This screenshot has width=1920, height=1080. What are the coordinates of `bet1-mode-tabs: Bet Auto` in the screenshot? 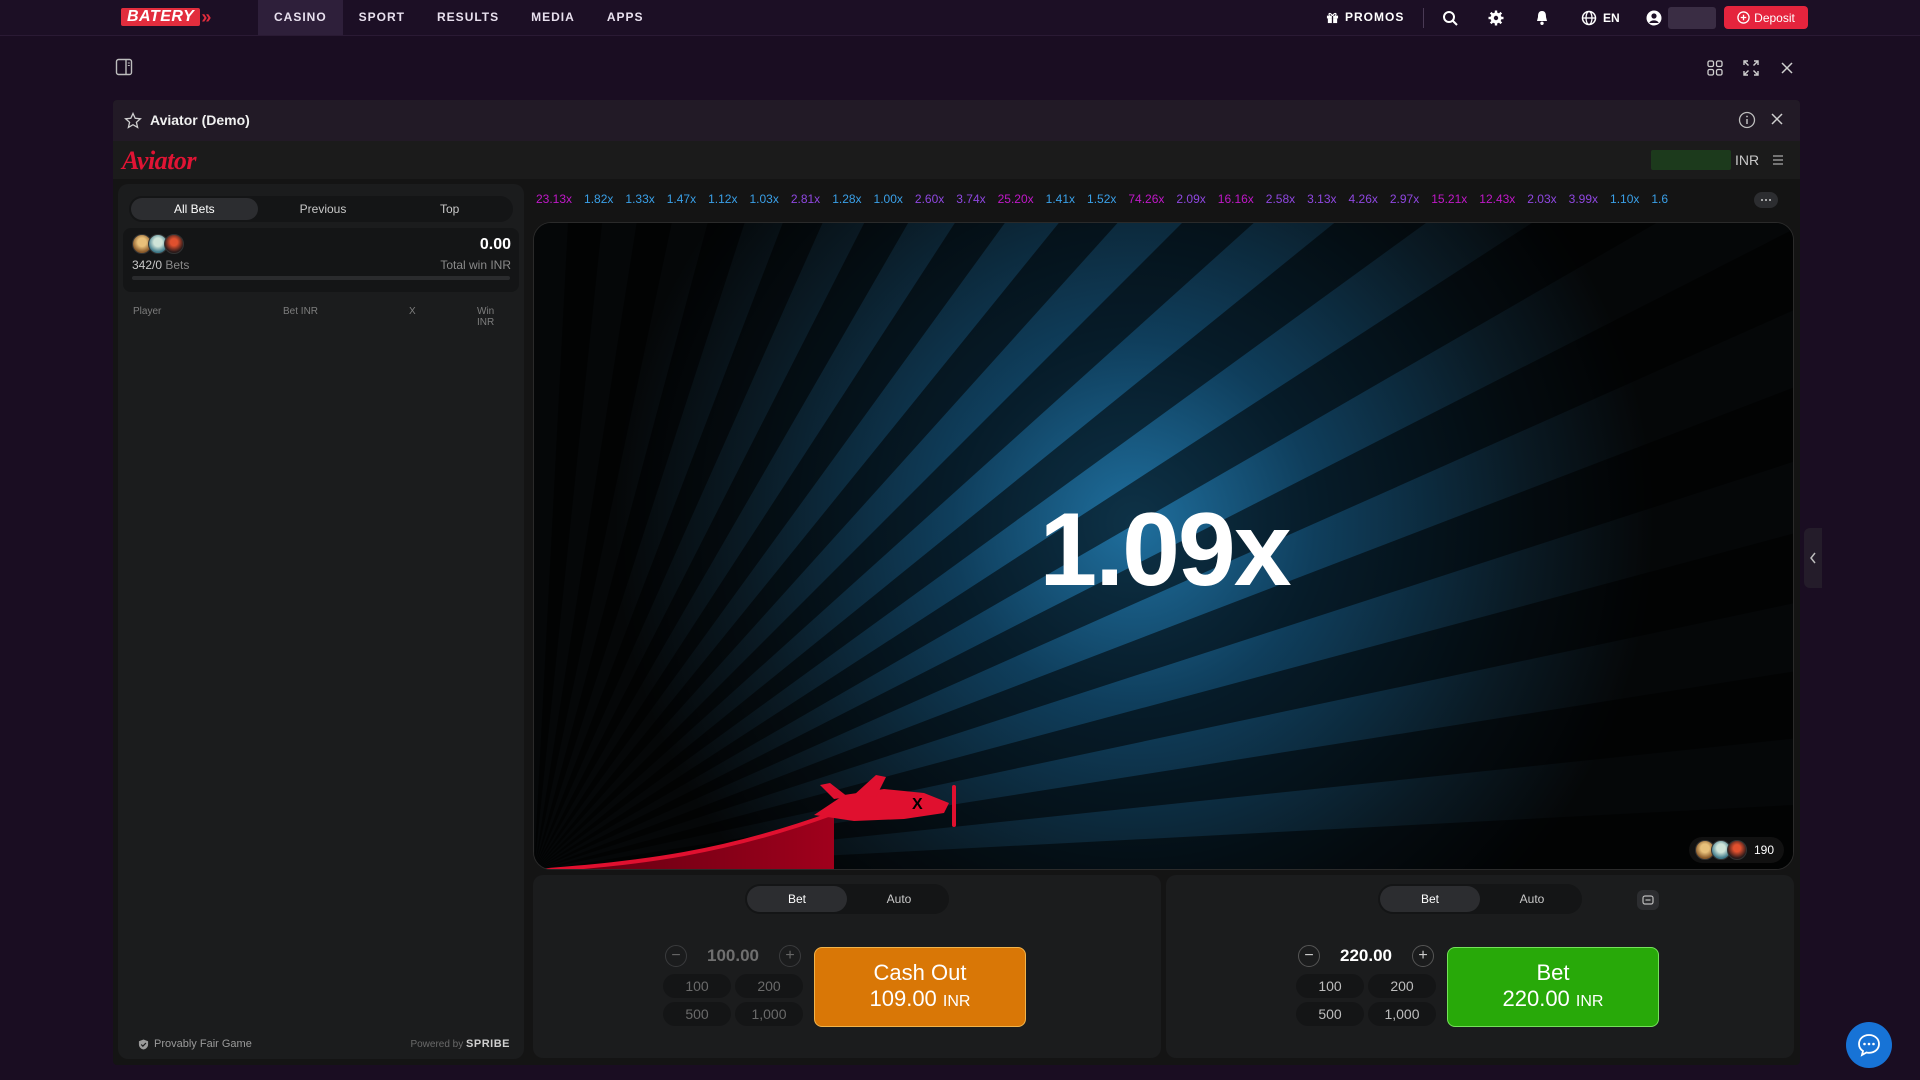 It's located at (847, 899).